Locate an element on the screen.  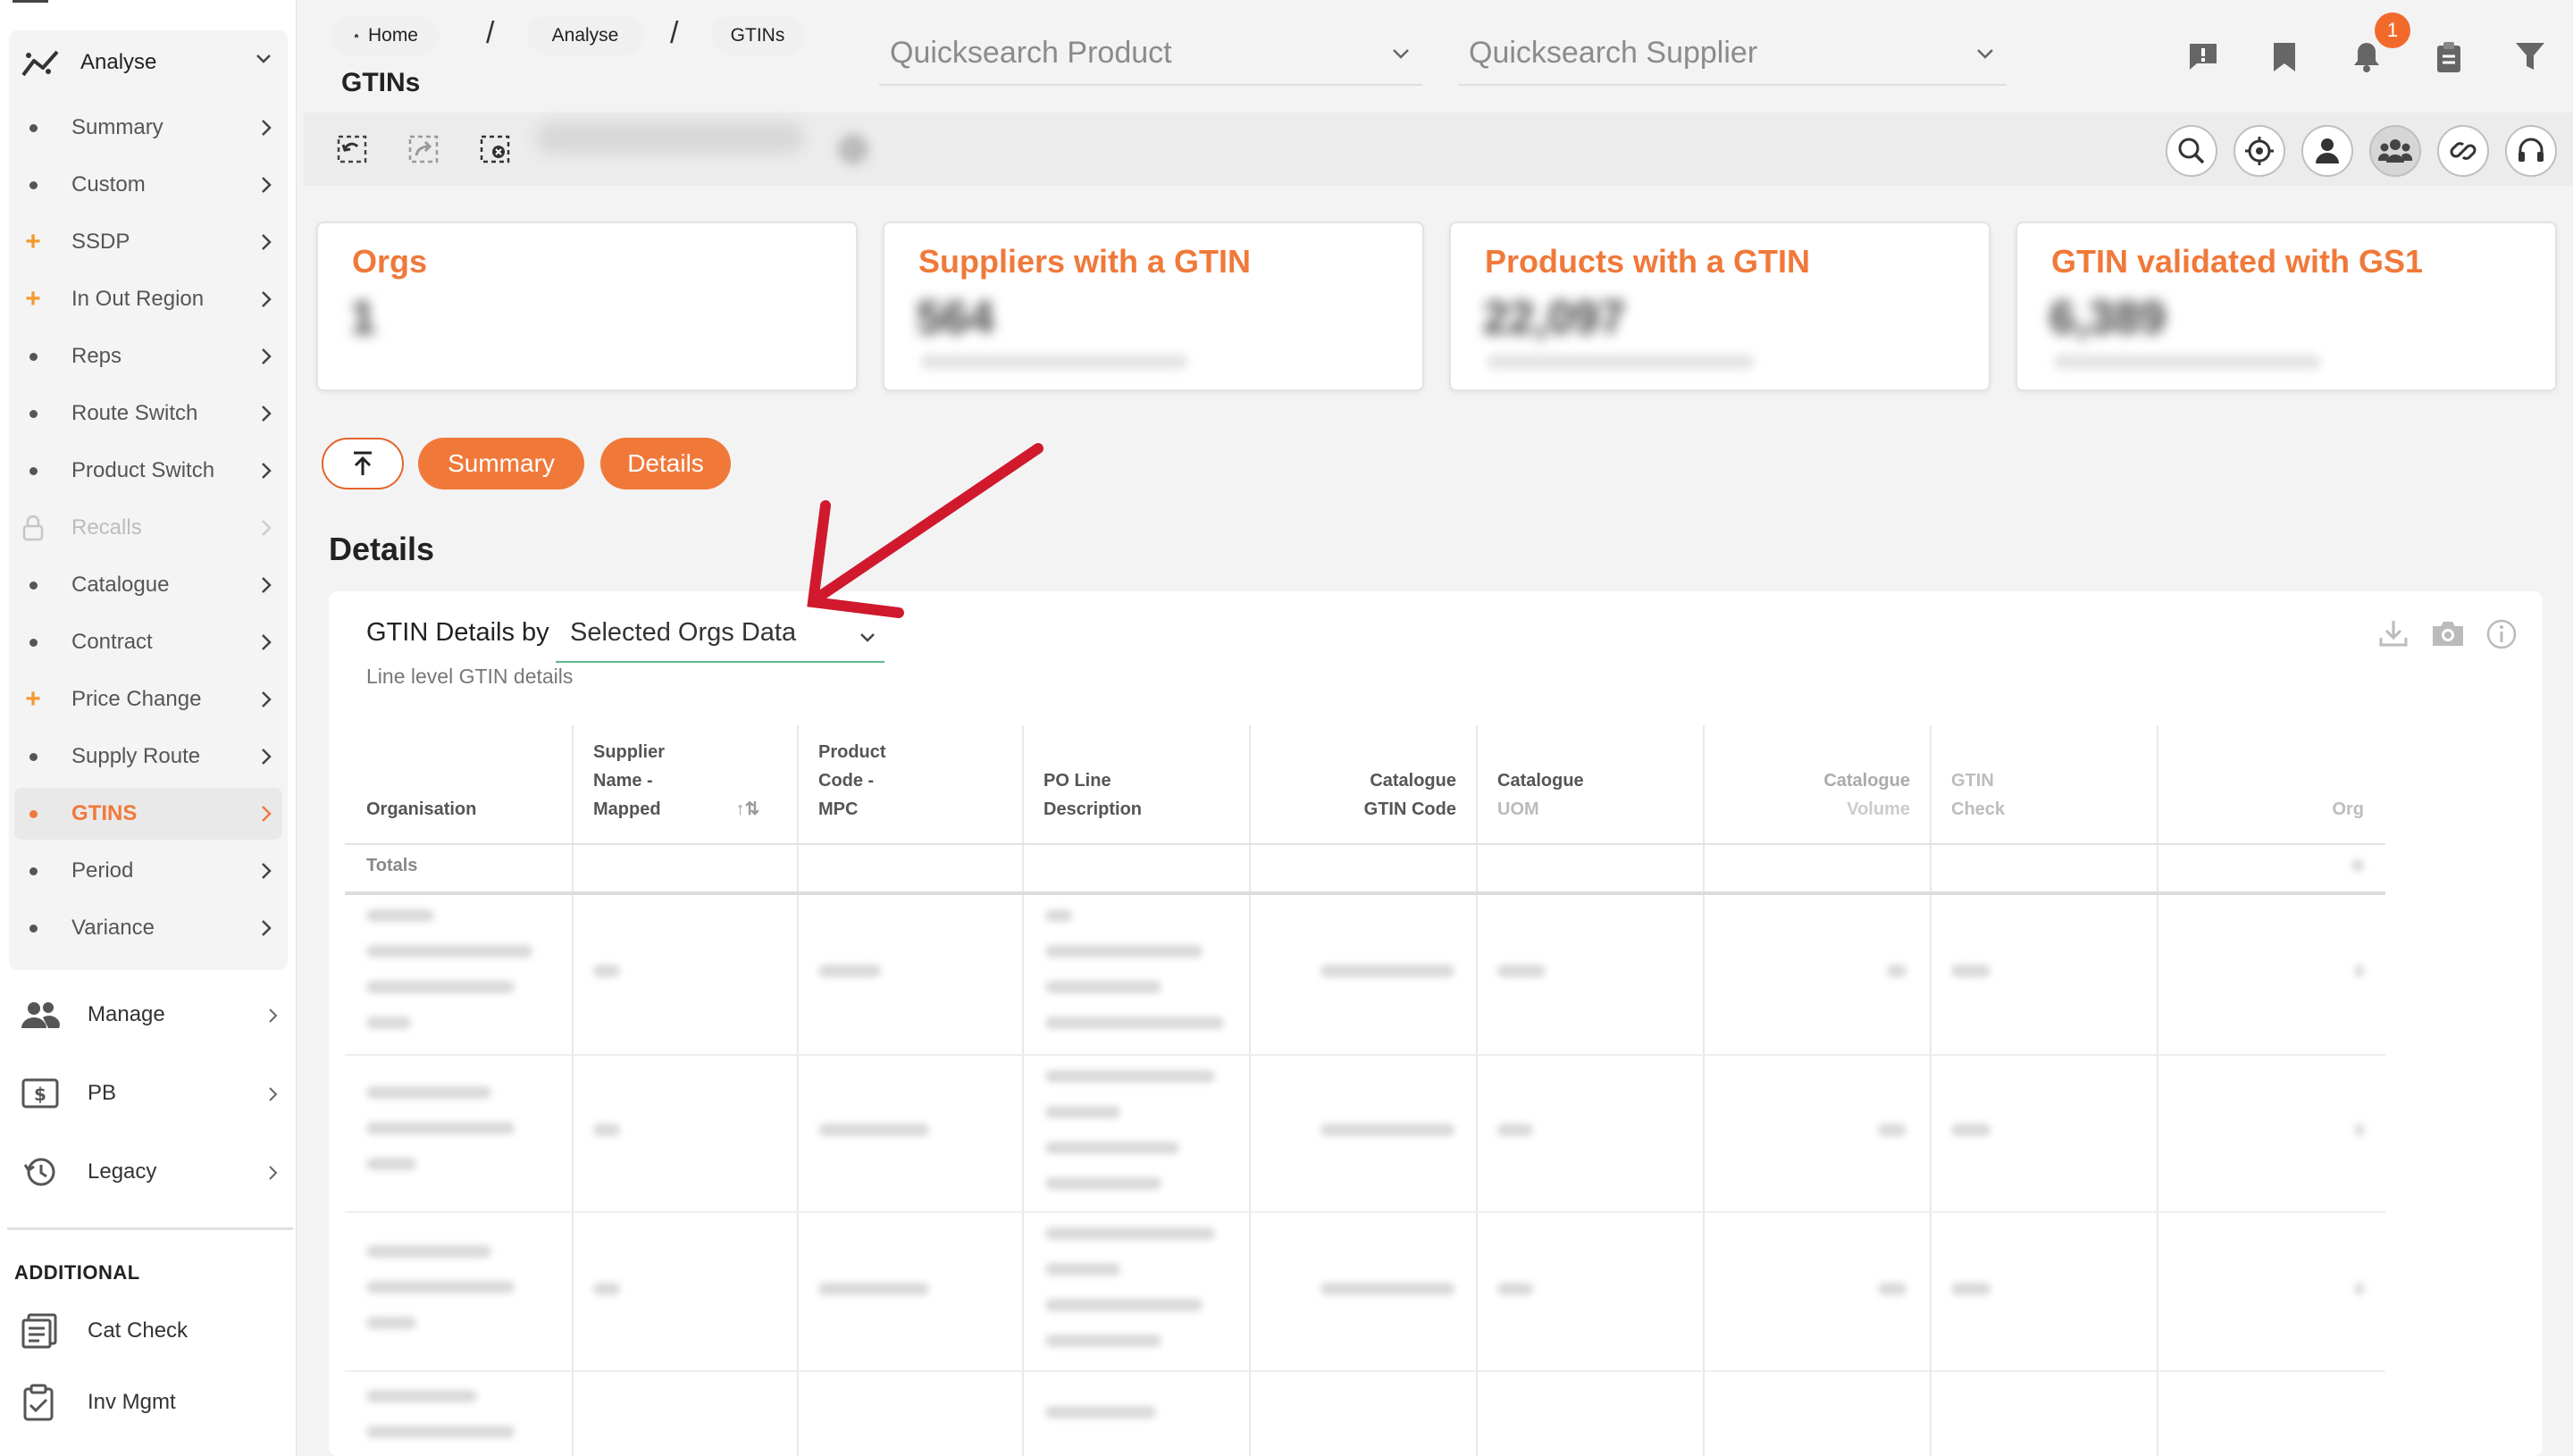
scroll-top-button is located at coordinates (363, 464).